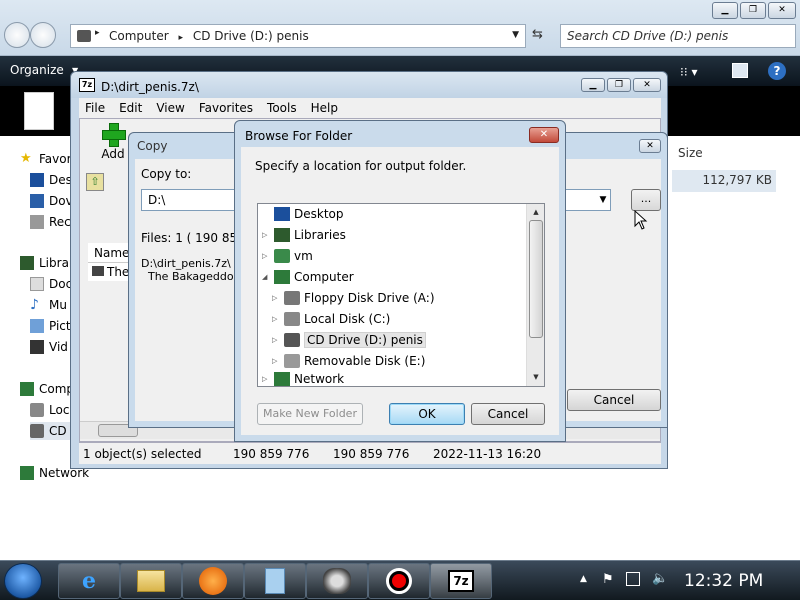  I want to click on taskbar-raccoon-app, so click(337, 581).